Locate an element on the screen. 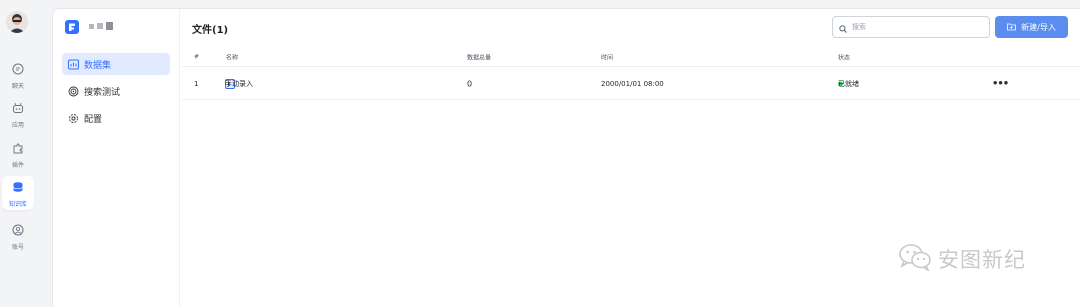 Image resolution: width=1080 pixels, height=307 pixels. target-icon is located at coordinates (73, 91).